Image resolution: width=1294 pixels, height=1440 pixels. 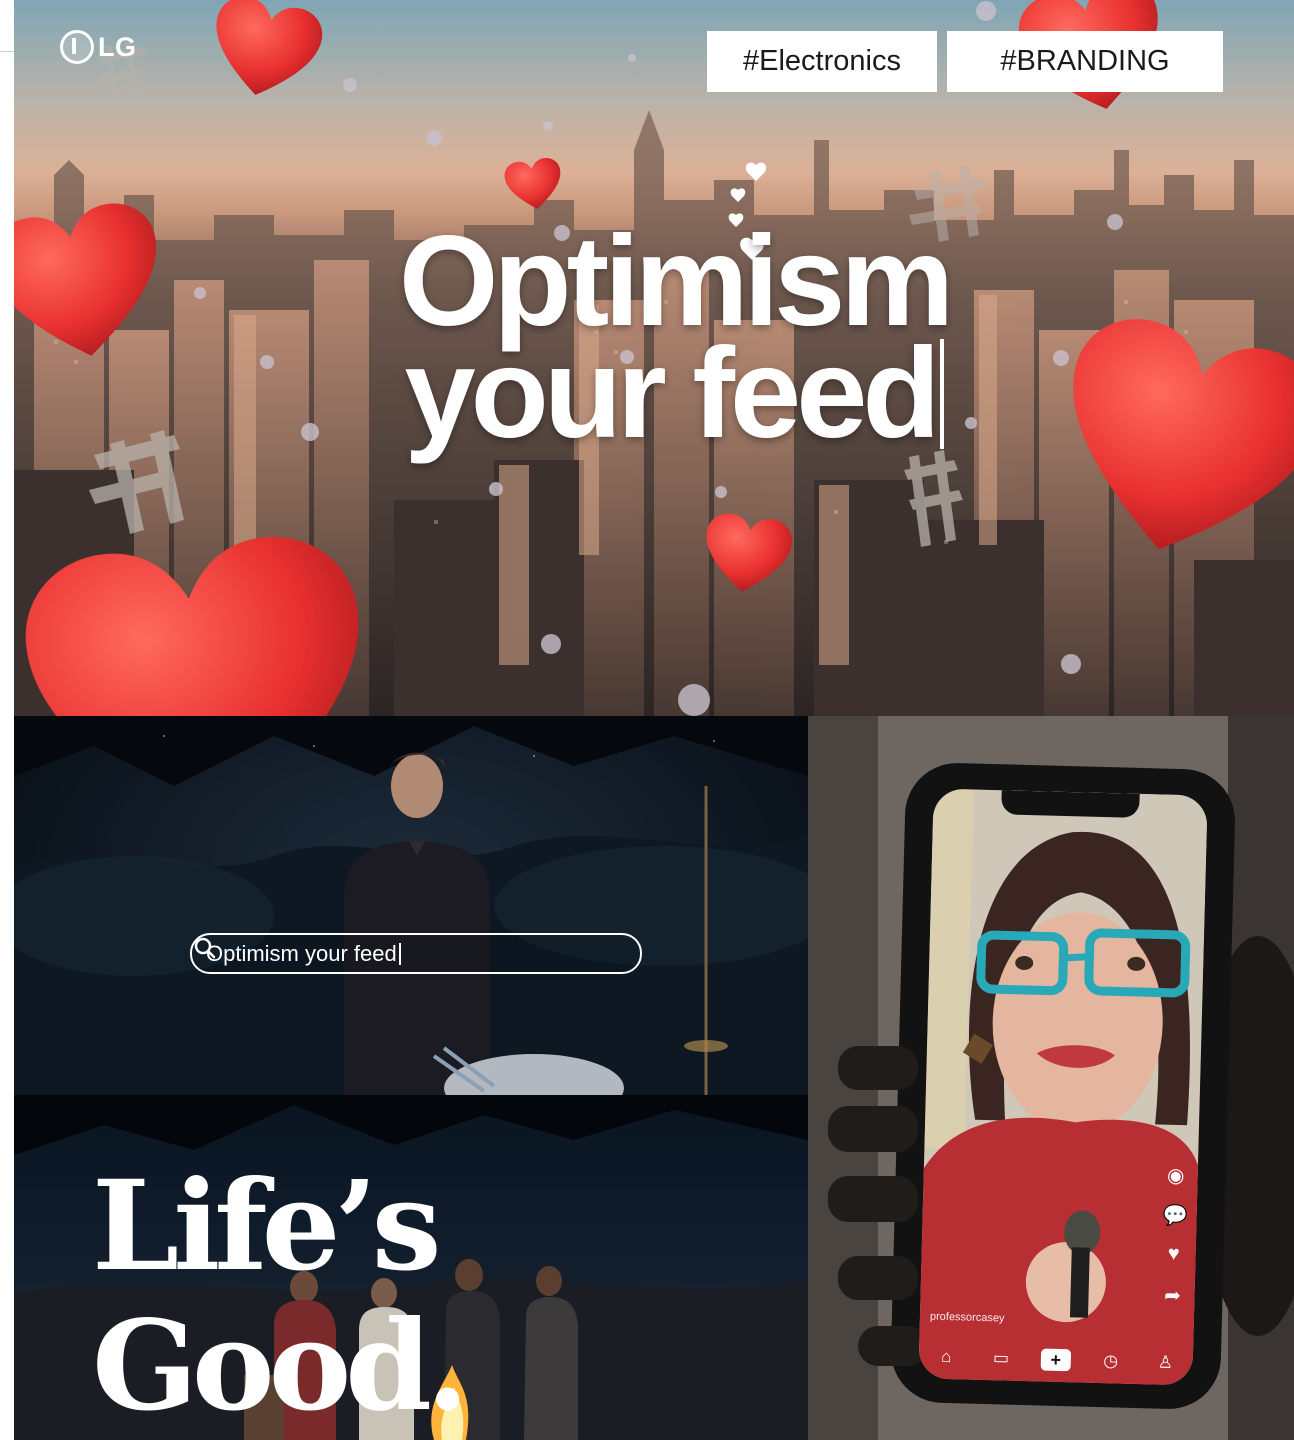 I want to click on lifes-good-frame: Life’s Good., so click(x=411, y=1267).